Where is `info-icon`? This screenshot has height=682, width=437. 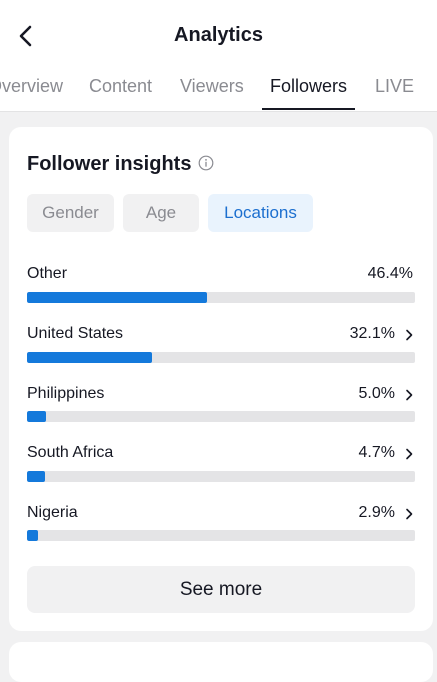 info-icon is located at coordinates (206, 163).